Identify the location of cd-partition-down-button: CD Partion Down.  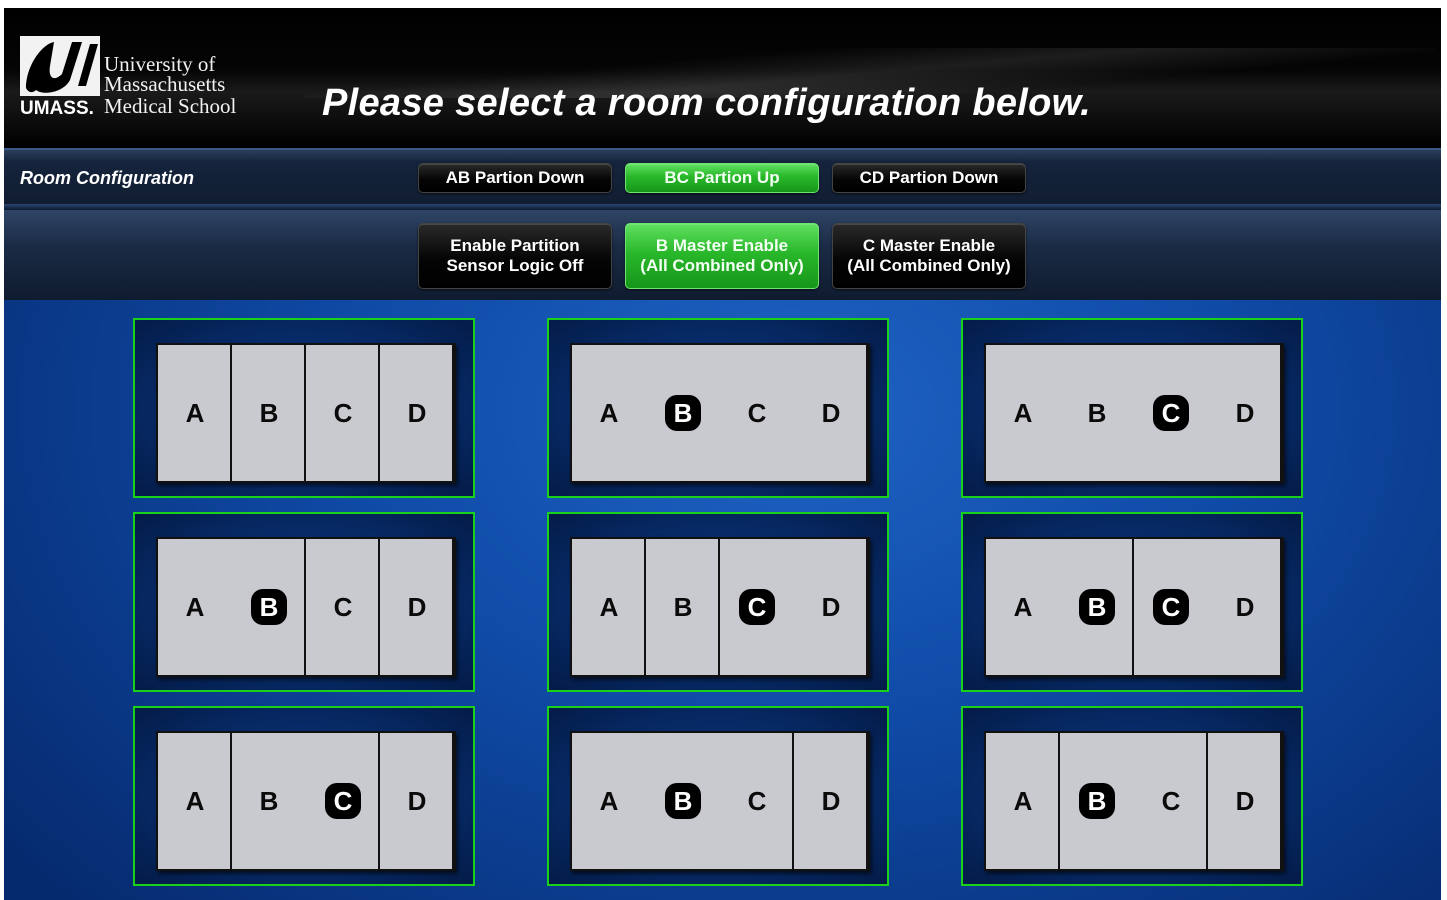
(929, 178).